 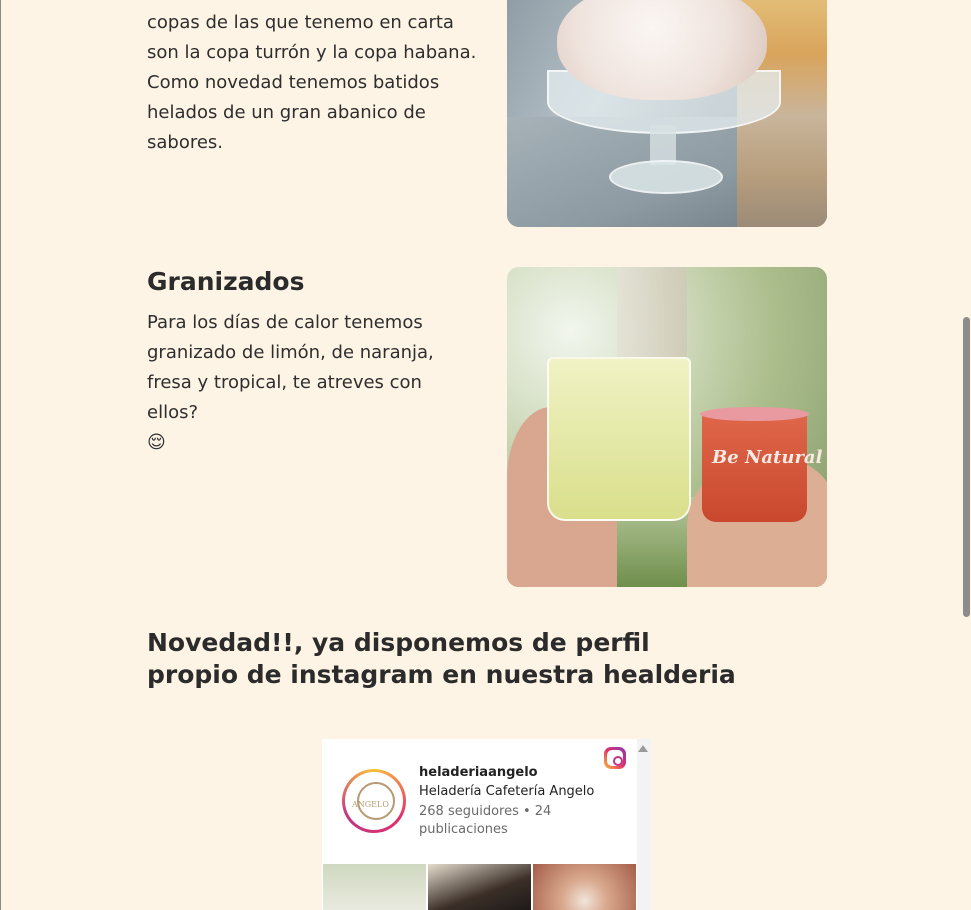 I want to click on relieved-face-emoji: 😌, so click(x=156, y=442).